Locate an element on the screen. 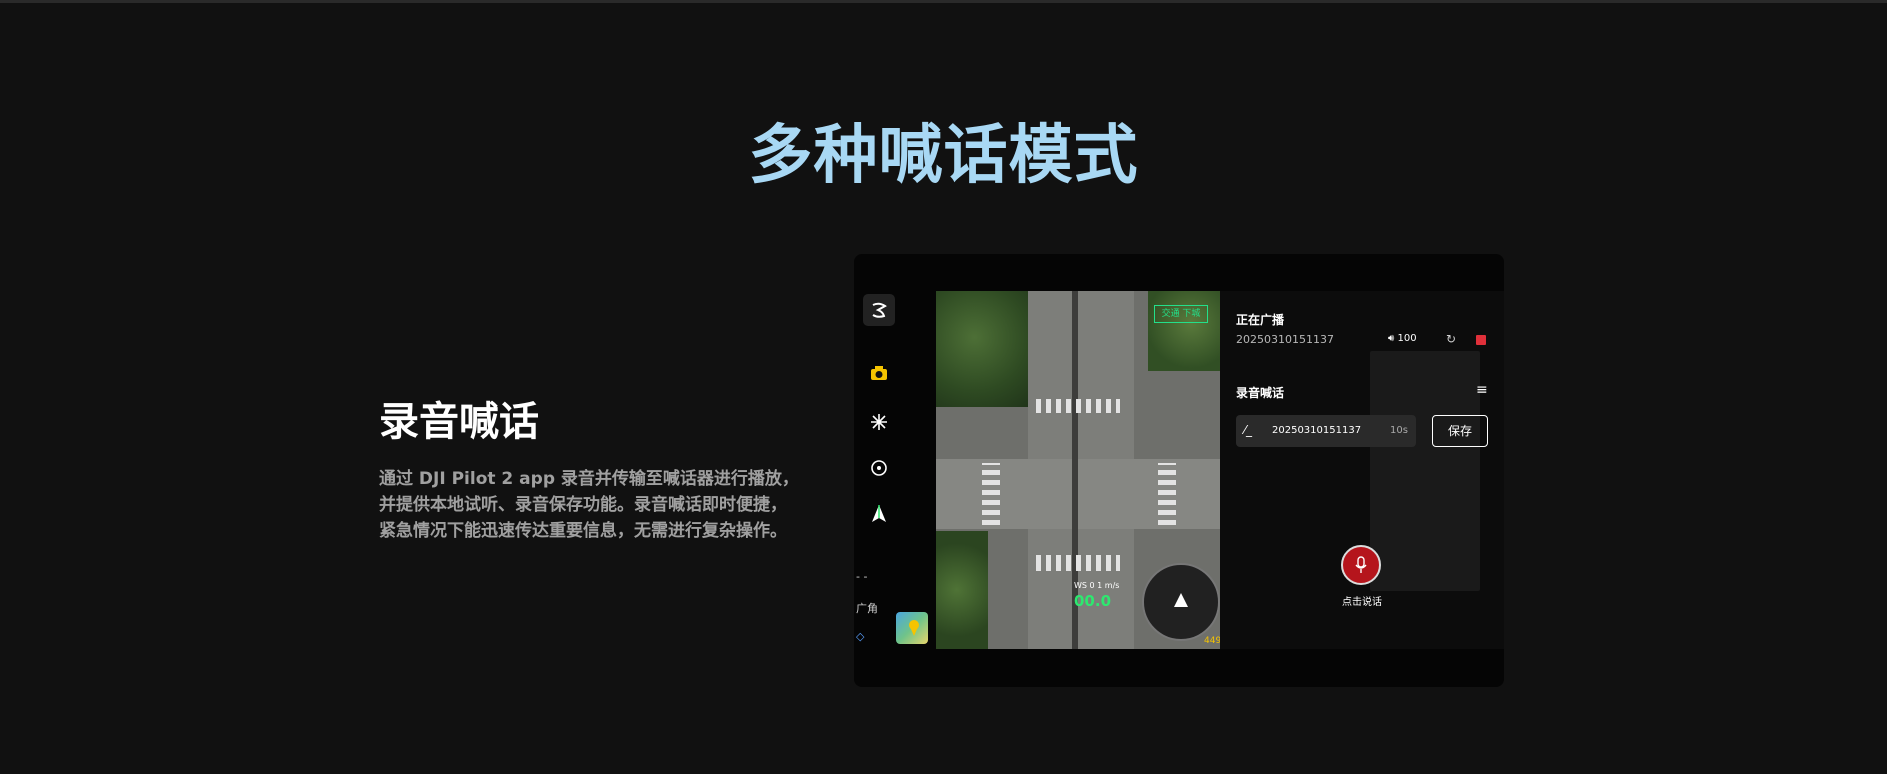 The image size is (1887, 774). lens-mode-label: 广角 is located at coordinates (867, 609).